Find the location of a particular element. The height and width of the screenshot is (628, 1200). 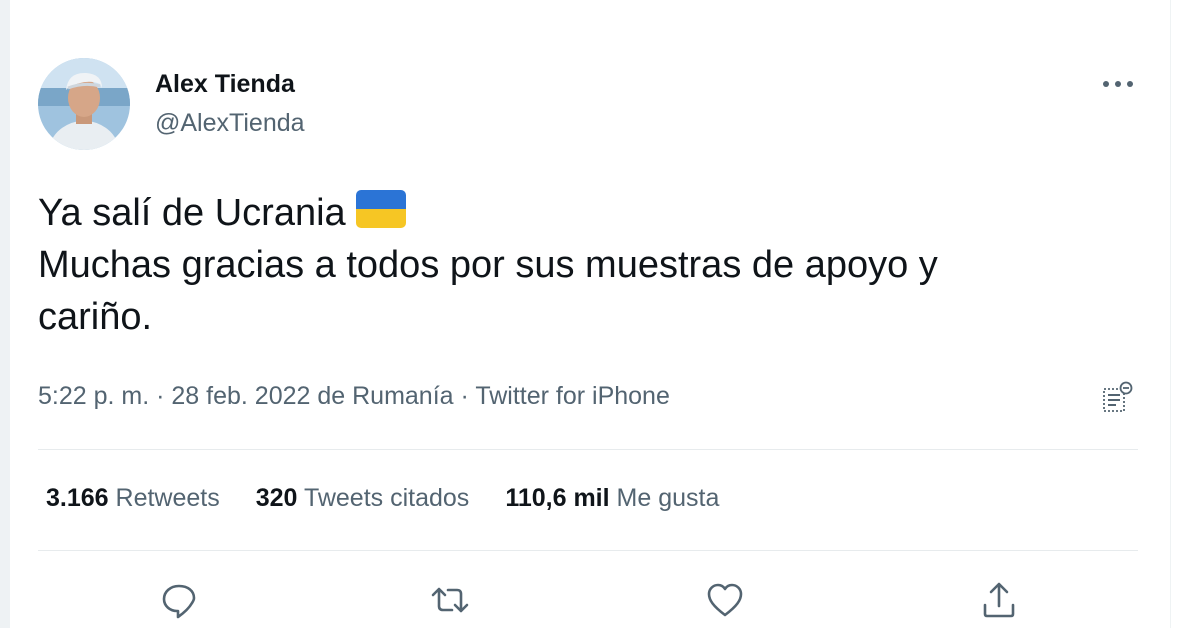

location-prefix: de is located at coordinates (331, 396).